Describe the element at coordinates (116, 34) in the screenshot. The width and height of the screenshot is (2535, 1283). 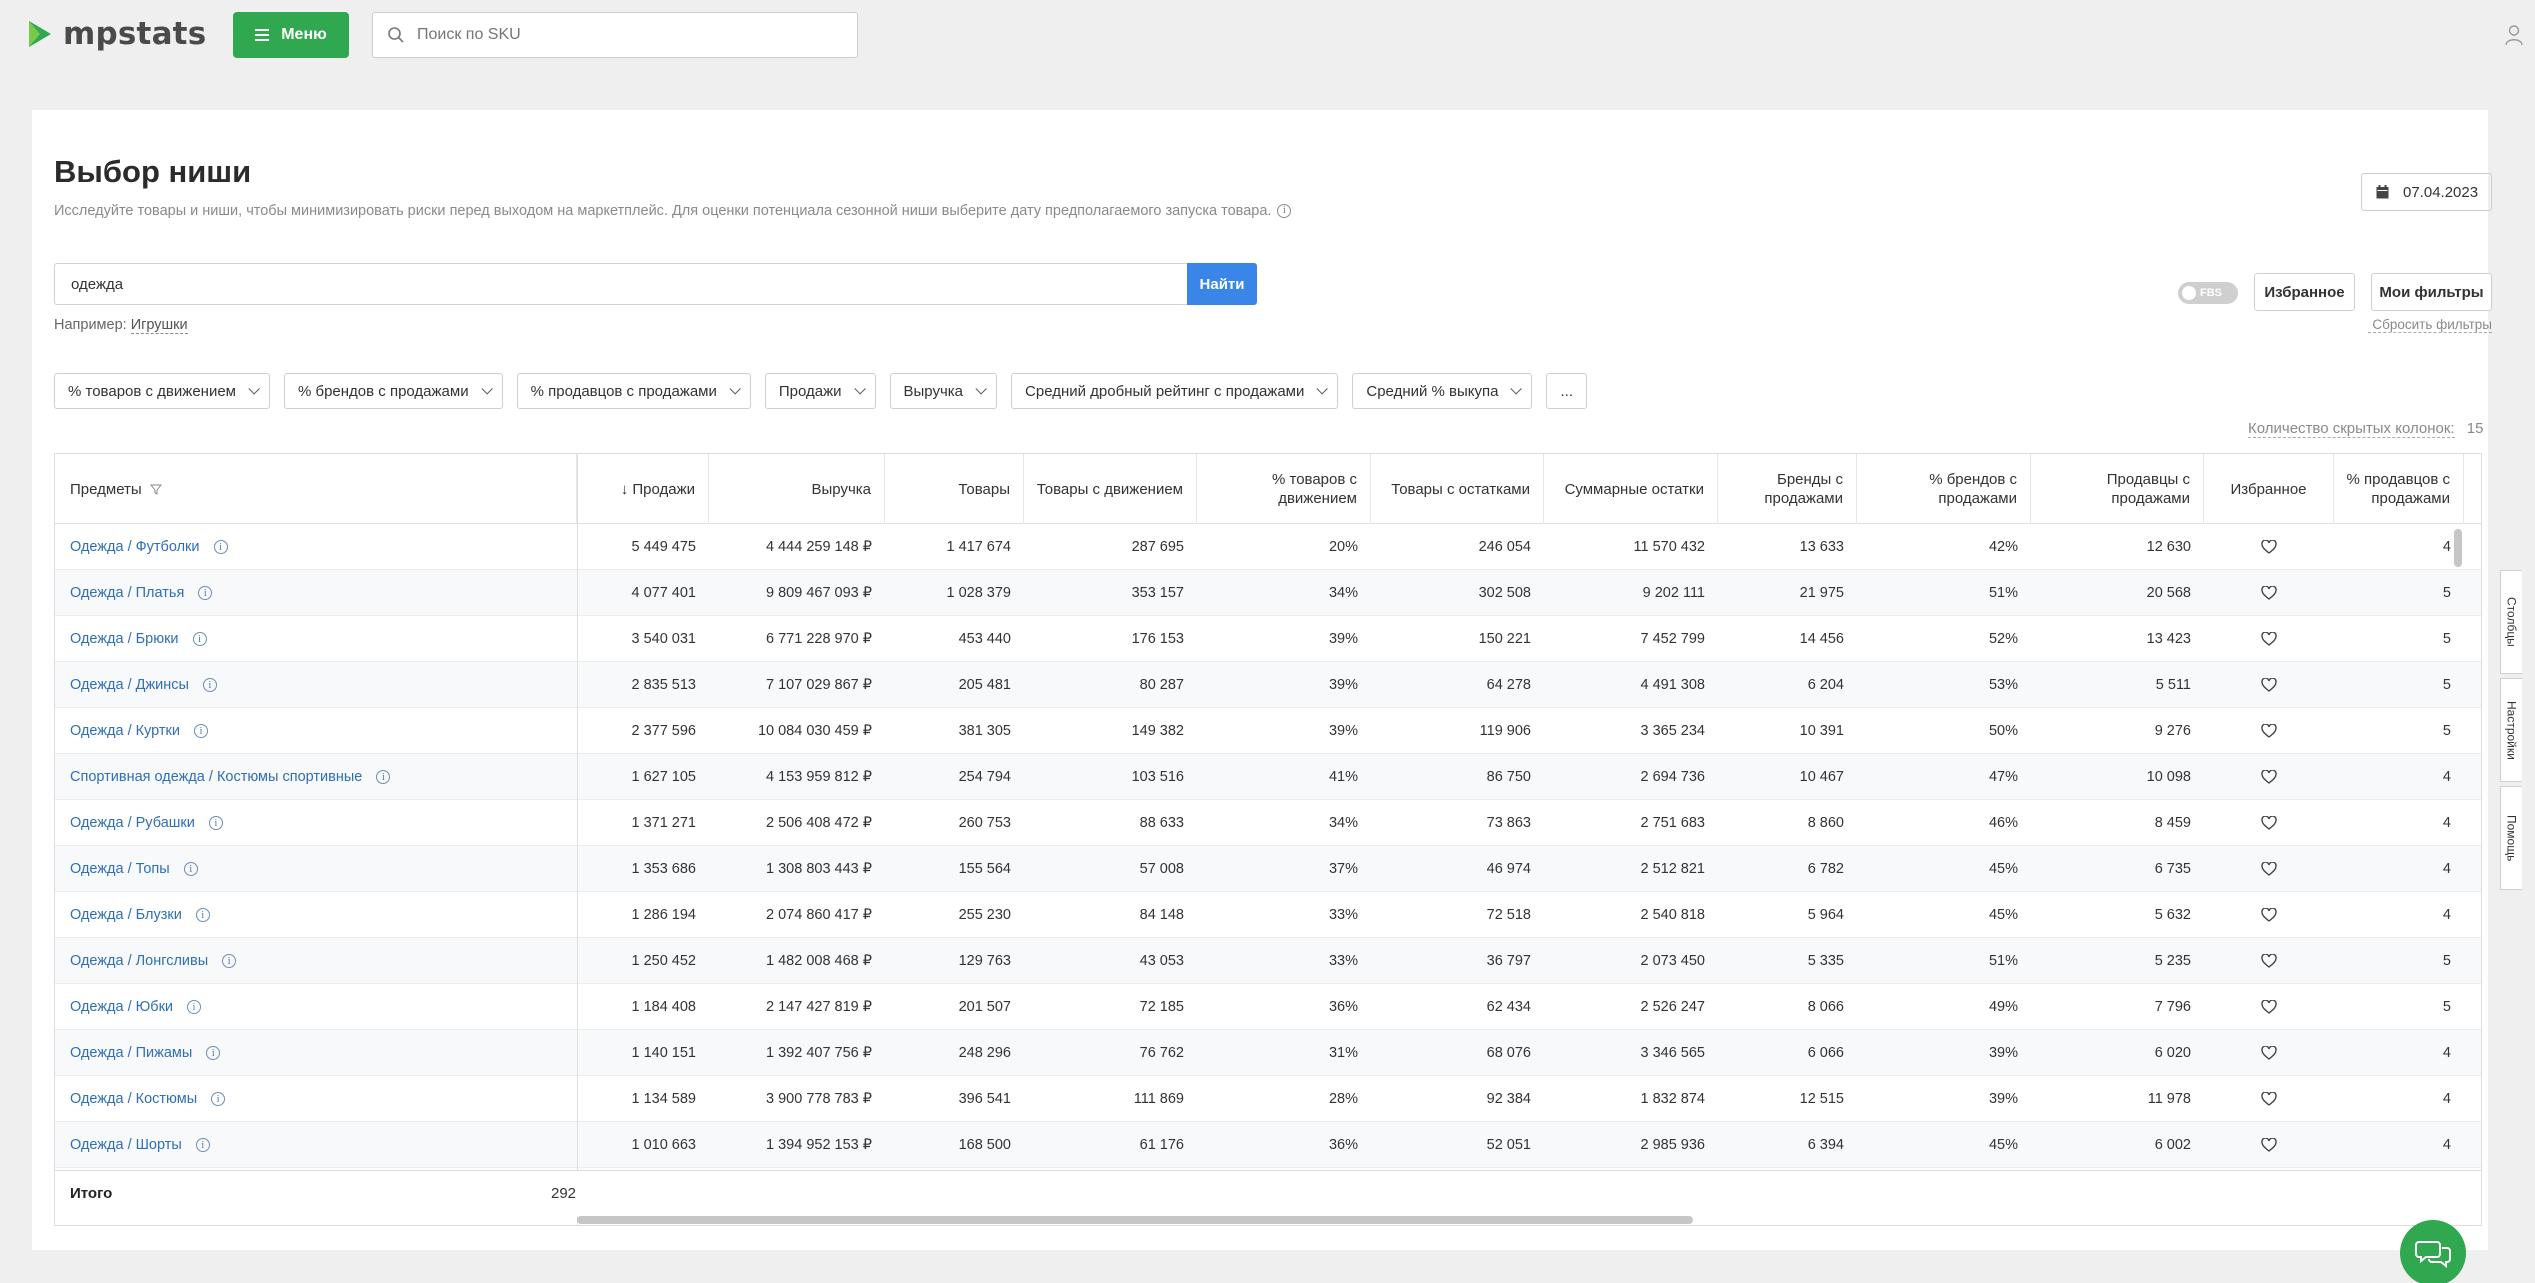
I see `logo: mpstats` at that location.